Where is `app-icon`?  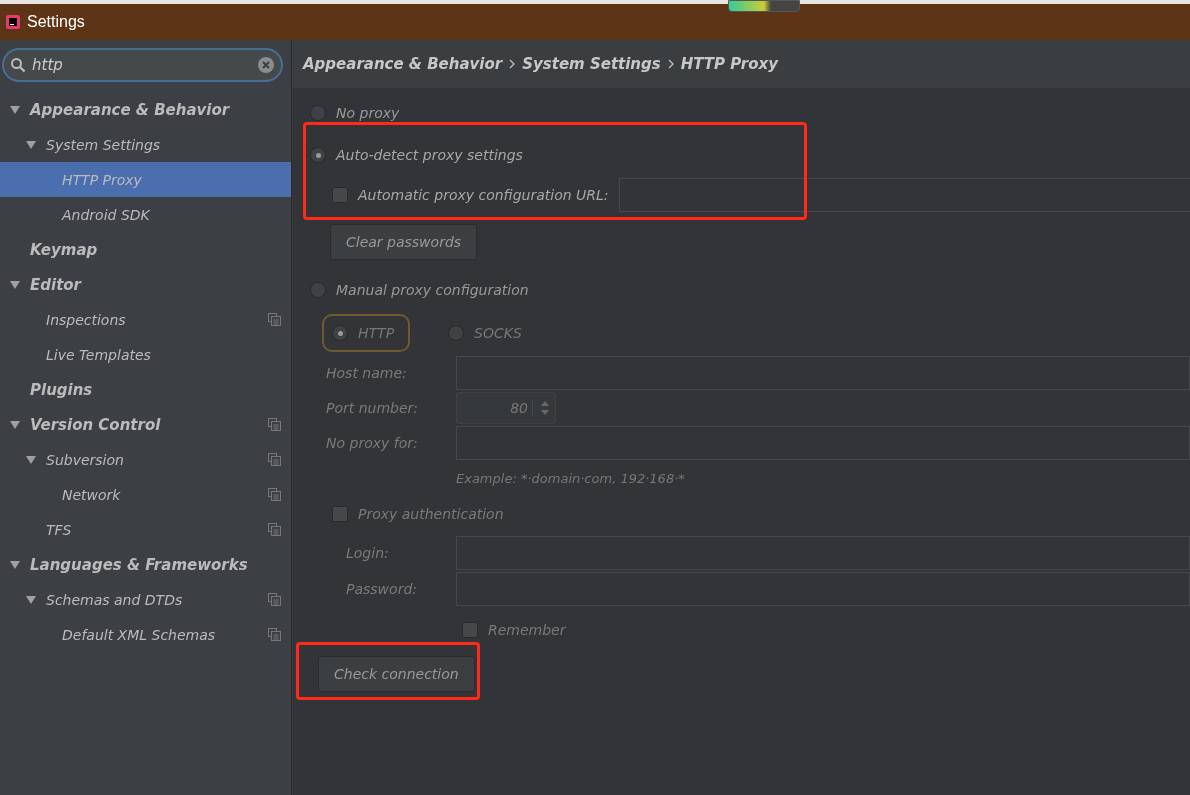 app-icon is located at coordinates (13, 22).